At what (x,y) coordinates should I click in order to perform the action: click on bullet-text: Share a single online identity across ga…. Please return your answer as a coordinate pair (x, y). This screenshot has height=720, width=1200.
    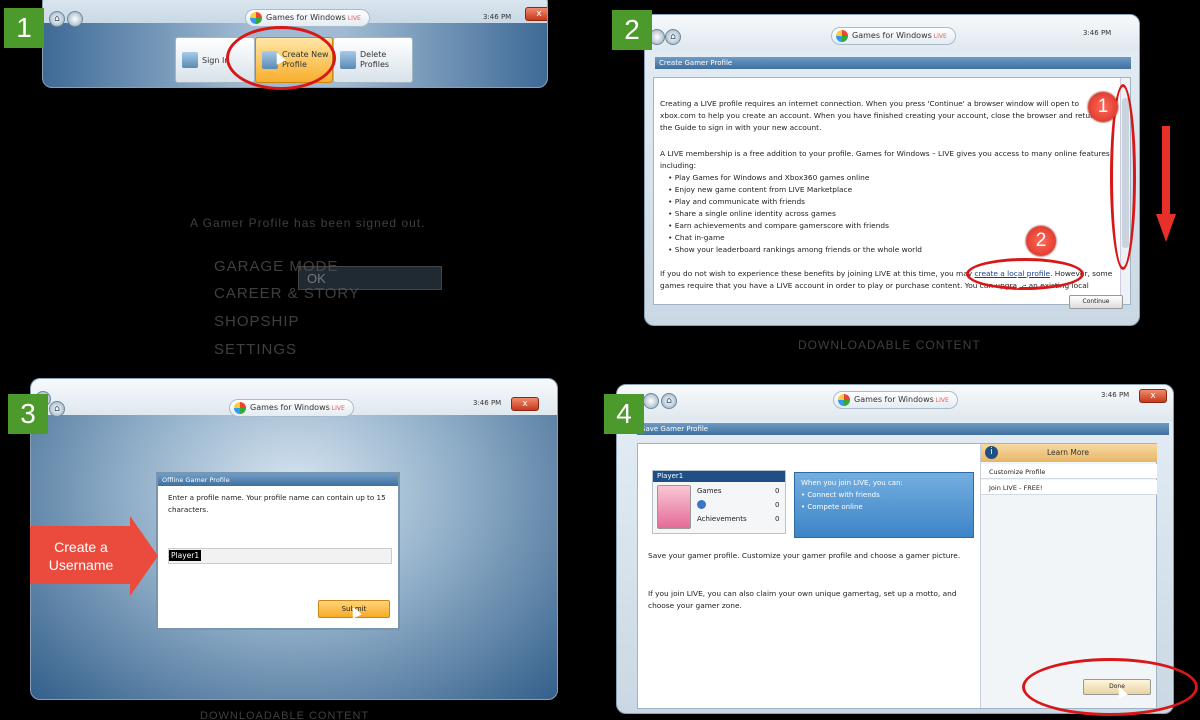
    Looking at the image, I should click on (755, 213).